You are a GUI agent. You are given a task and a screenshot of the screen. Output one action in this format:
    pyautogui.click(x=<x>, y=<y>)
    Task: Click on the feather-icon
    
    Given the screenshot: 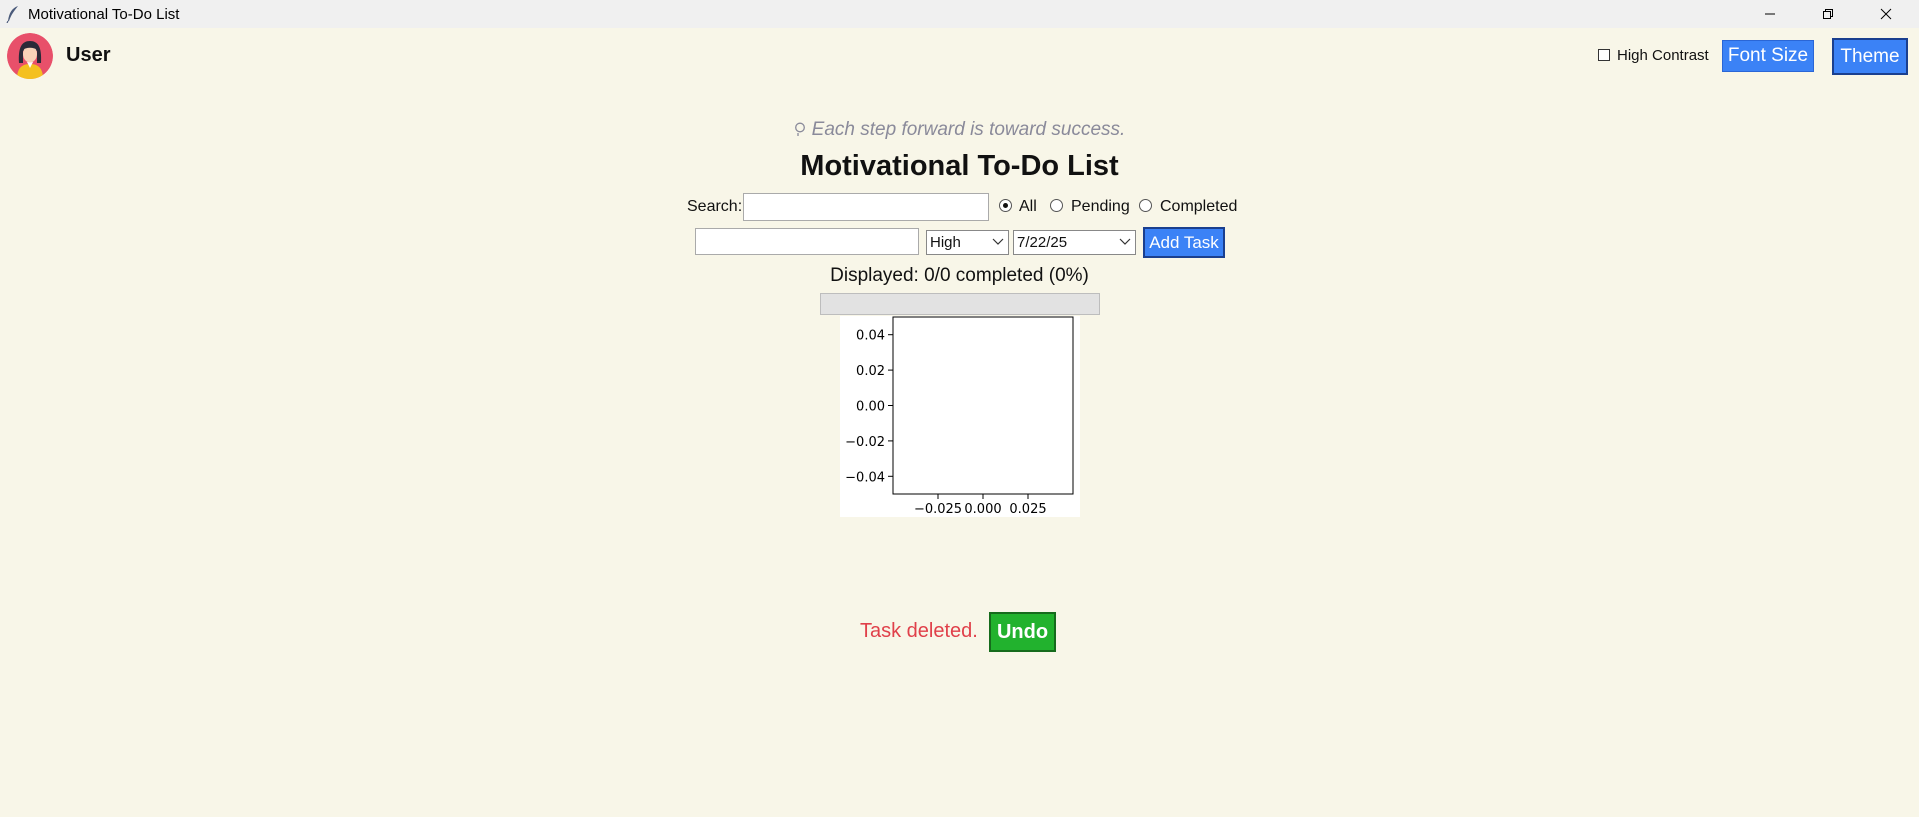 What is the action you would take?
    pyautogui.click(x=12, y=14)
    